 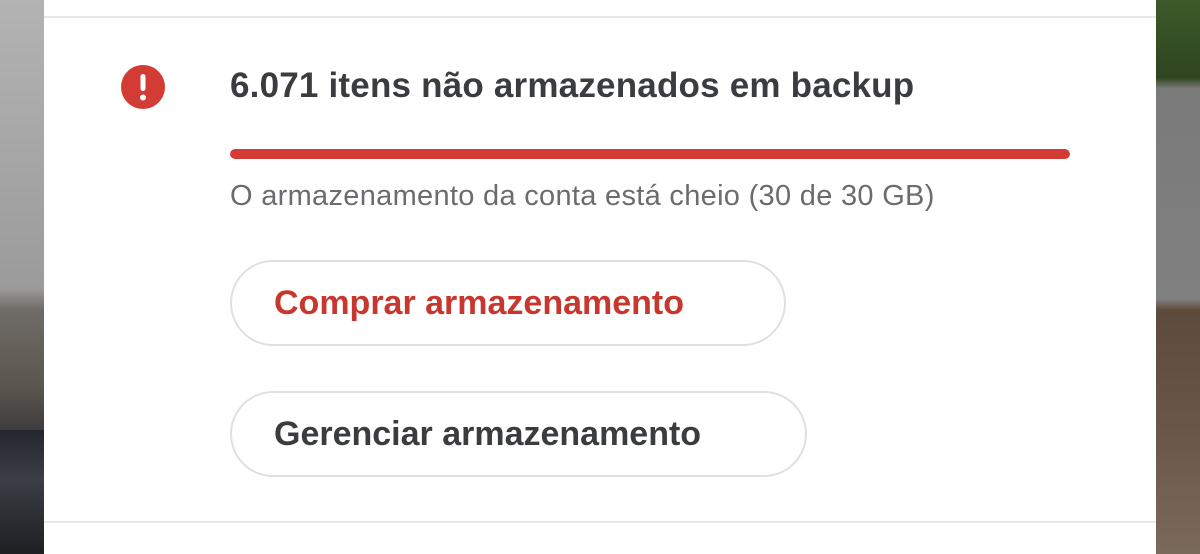 What do you see at coordinates (572, 85) in the screenshot?
I see `backup-status-title: 6.071 itens não armazenados em backup` at bounding box center [572, 85].